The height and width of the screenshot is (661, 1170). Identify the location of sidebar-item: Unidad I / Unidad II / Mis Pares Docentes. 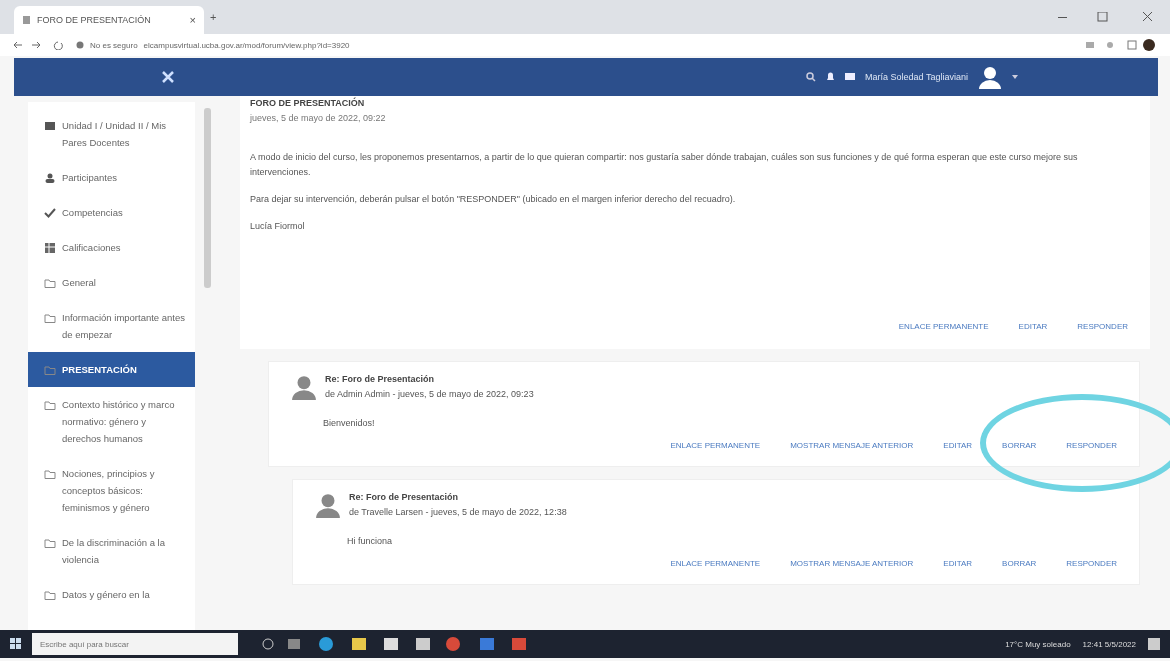
(111, 134).